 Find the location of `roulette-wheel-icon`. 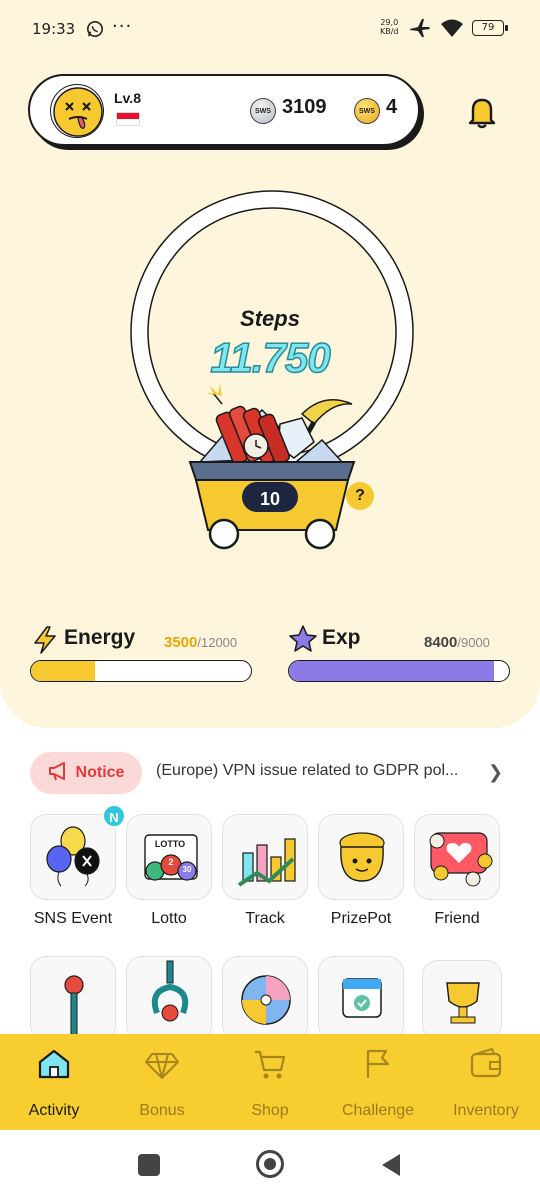

roulette-wheel-icon is located at coordinates (266, 1000).